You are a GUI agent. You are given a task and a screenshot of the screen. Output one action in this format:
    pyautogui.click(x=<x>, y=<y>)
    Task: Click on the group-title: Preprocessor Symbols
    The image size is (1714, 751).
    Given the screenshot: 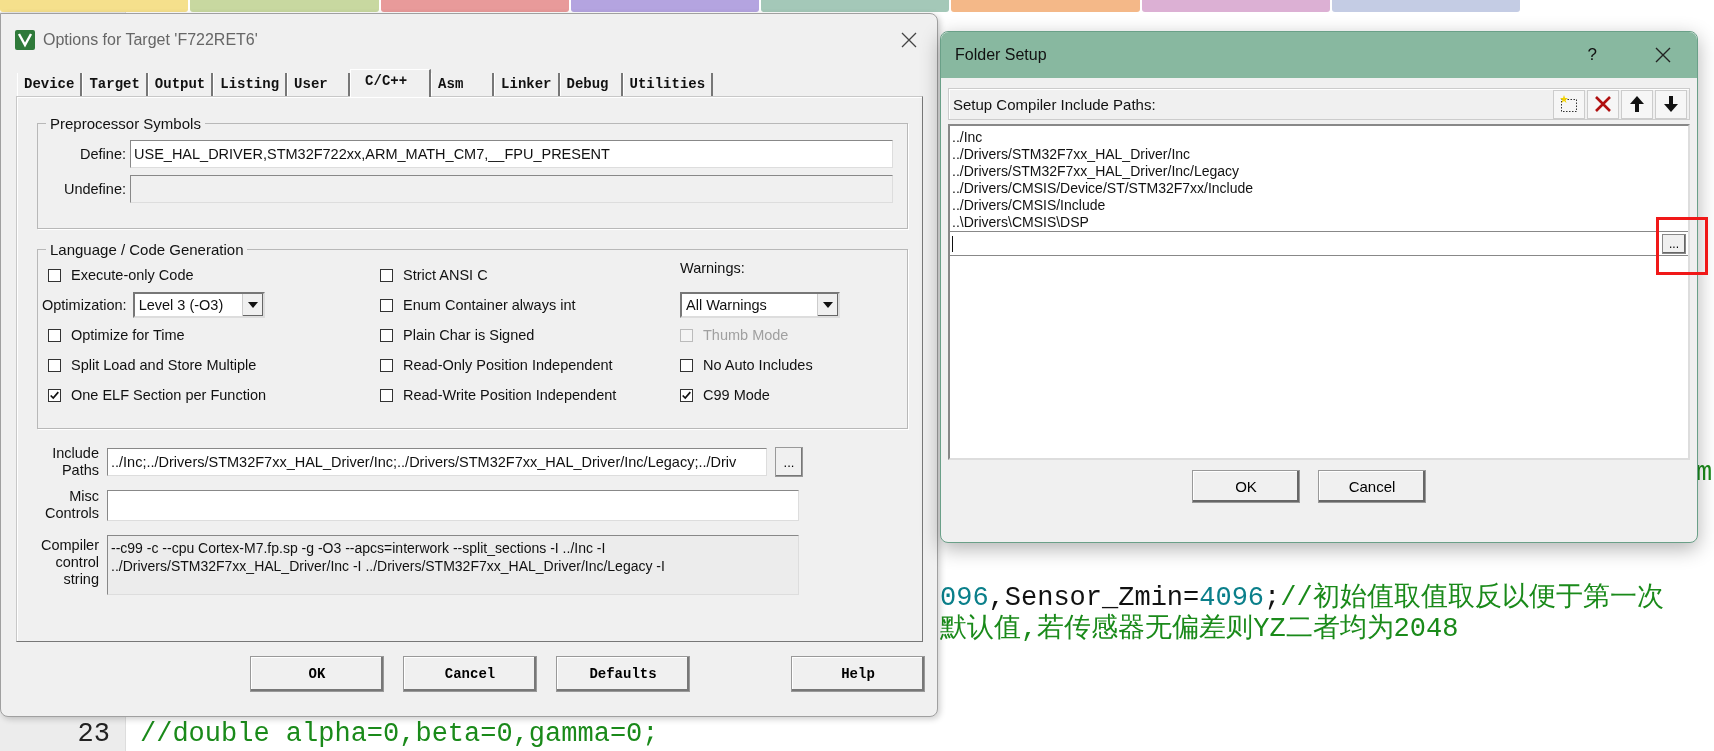 What is the action you would take?
    pyautogui.click(x=125, y=123)
    